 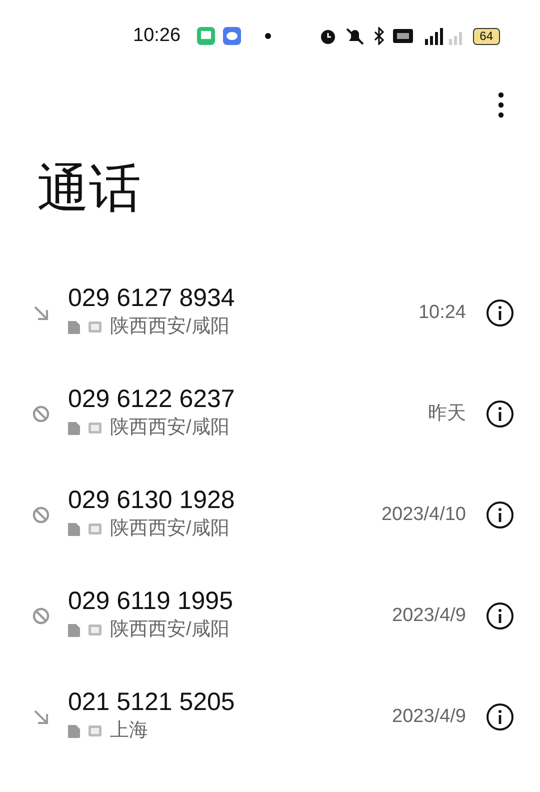 I want to click on bluetooth-icon, so click(x=378, y=36).